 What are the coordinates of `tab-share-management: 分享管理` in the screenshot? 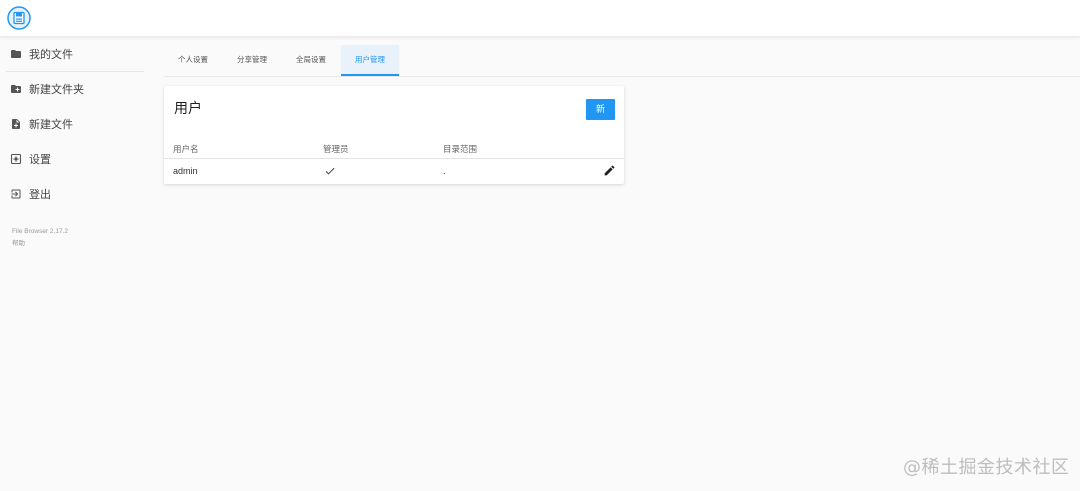 It's located at (252, 60).